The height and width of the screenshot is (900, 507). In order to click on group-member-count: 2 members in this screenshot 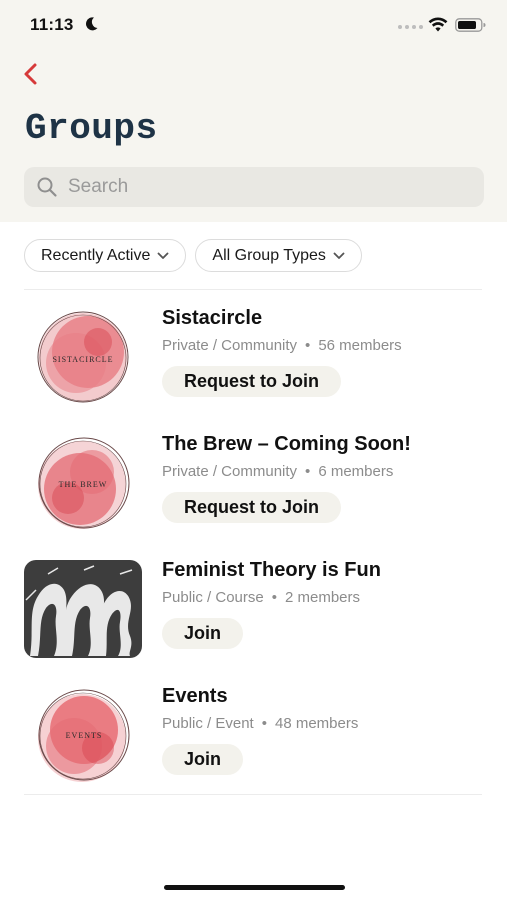, I will do `click(322, 597)`.